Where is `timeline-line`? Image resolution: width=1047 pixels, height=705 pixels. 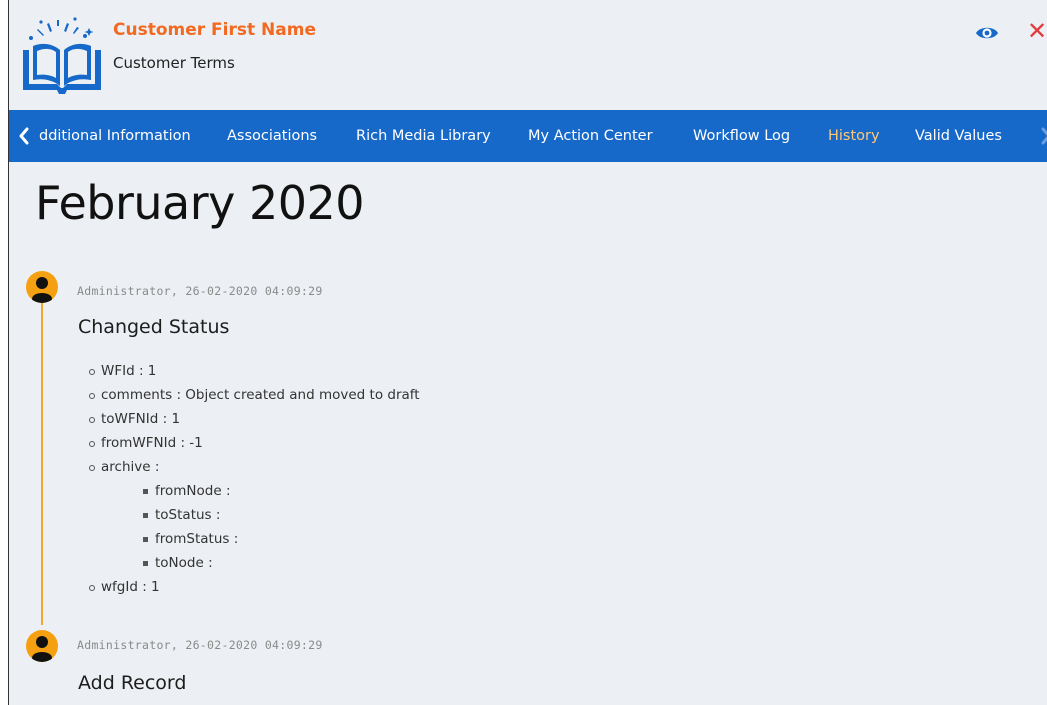
timeline-line is located at coordinates (42, 464).